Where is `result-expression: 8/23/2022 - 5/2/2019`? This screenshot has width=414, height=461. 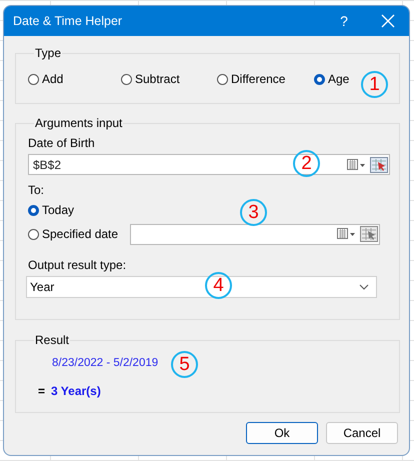
result-expression: 8/23/2022 - 5/2/2019 is located at coordinates (105, 363).